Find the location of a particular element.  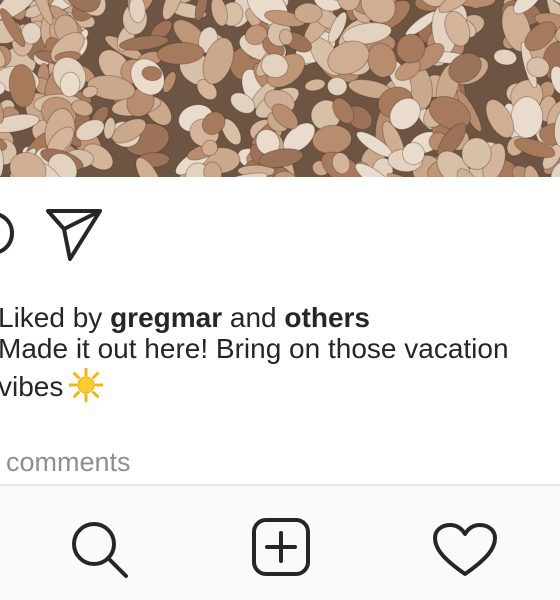

comment-icon is located at coordinates (7, 233).